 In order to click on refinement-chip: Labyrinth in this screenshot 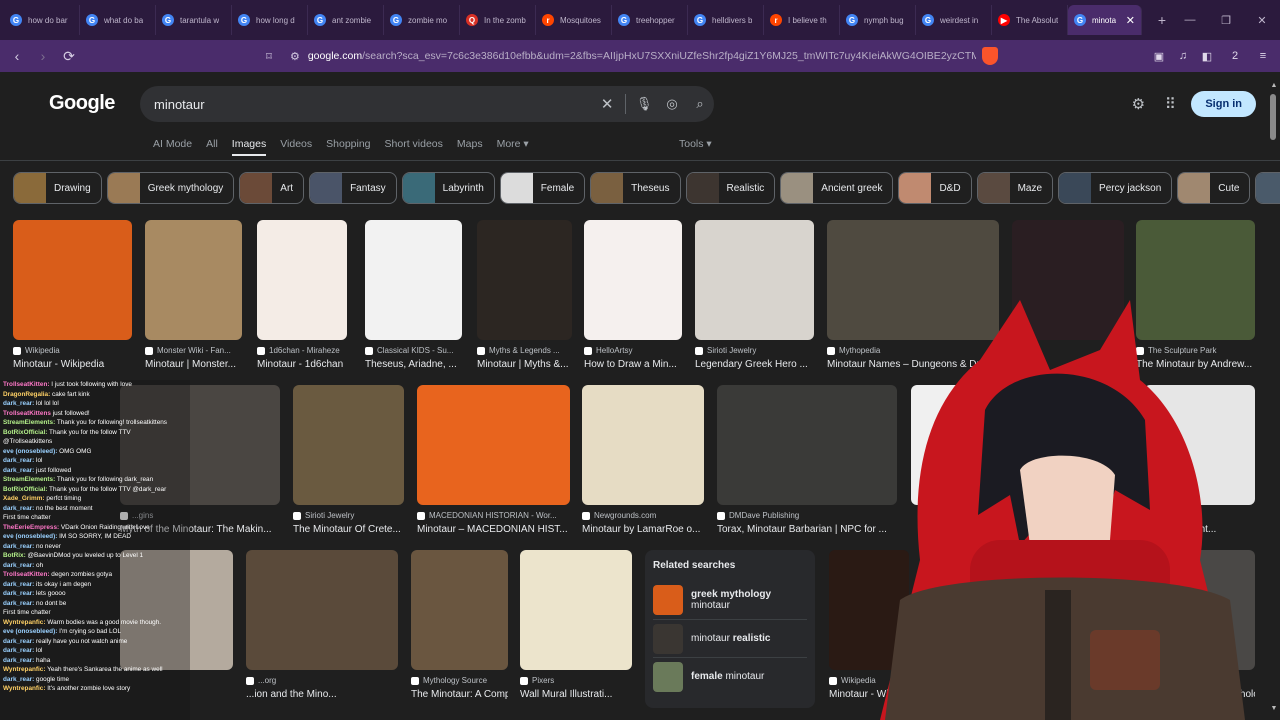, I will do `click(448, 188)`.